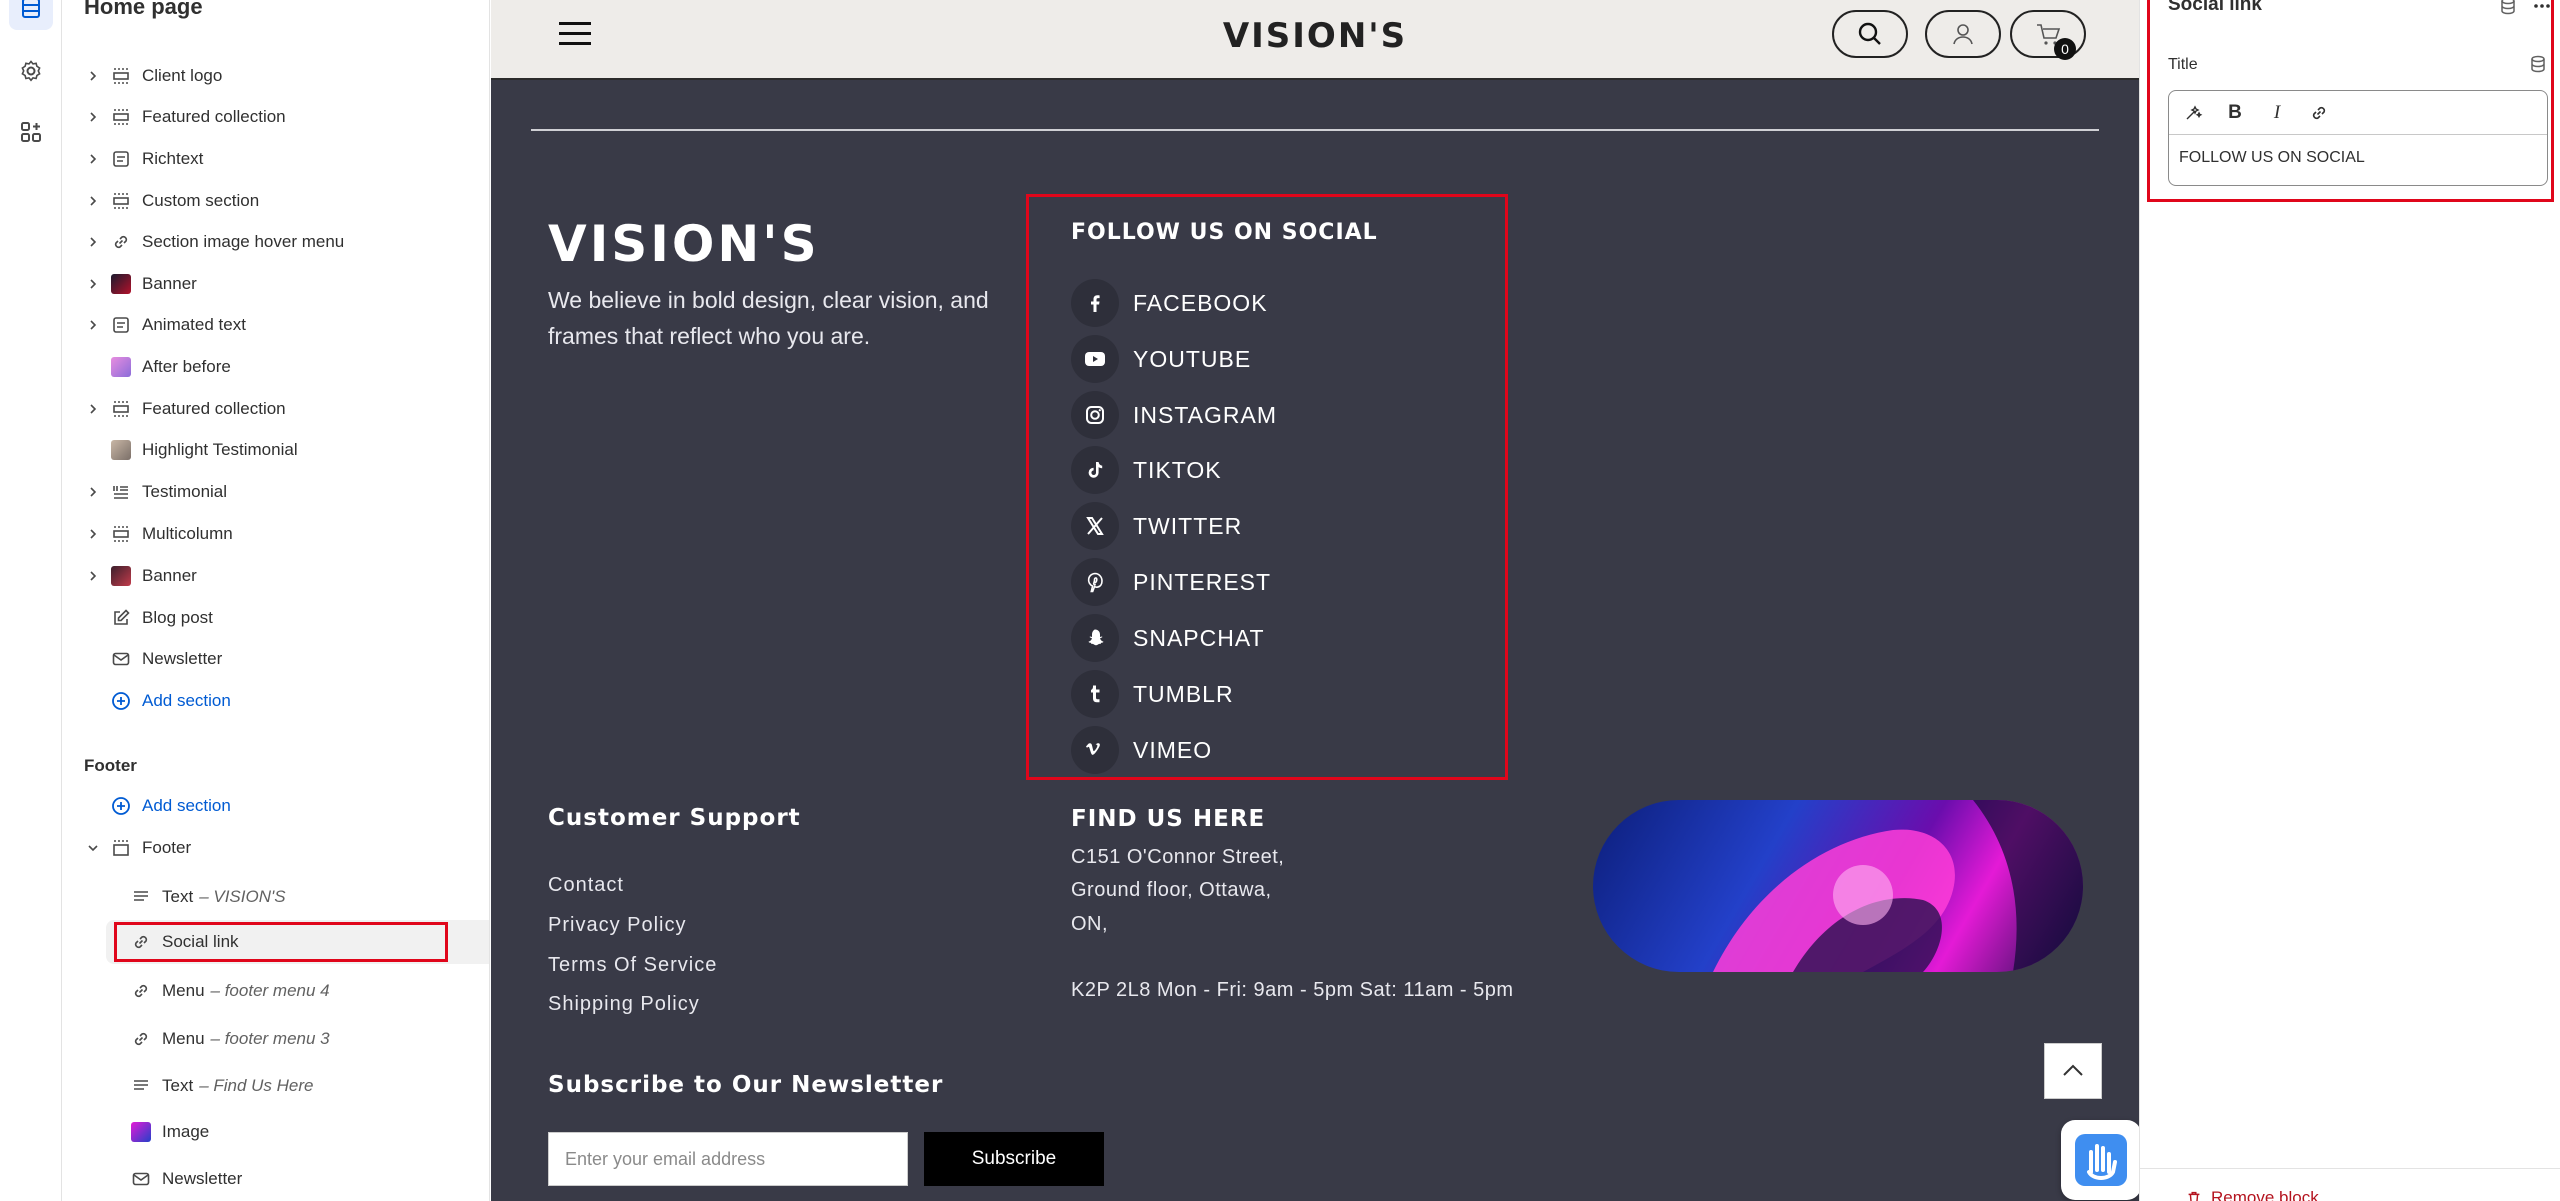  Describe the element at coordinates (277, 659) in the screenshot. I see `section-item: Newsletter` at that location.